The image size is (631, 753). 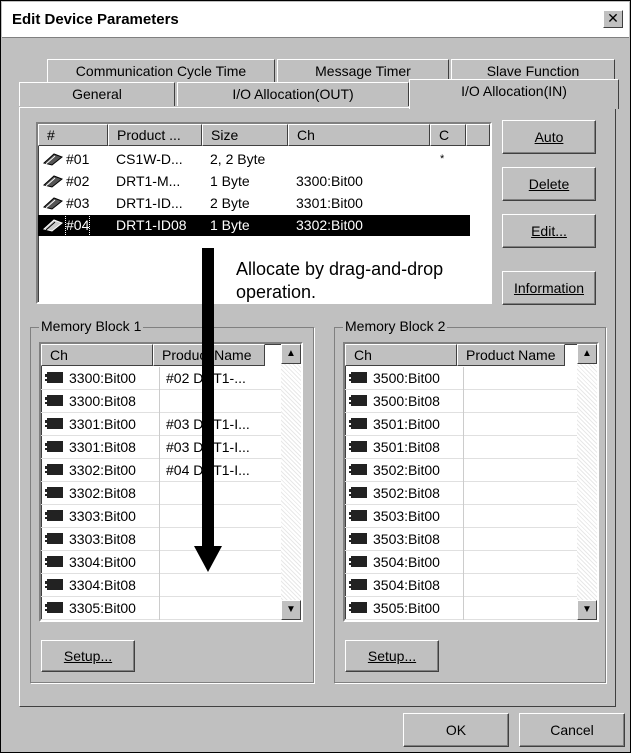 I want to click on table-row: 3501:Bit08, so click(x=461, y=447).